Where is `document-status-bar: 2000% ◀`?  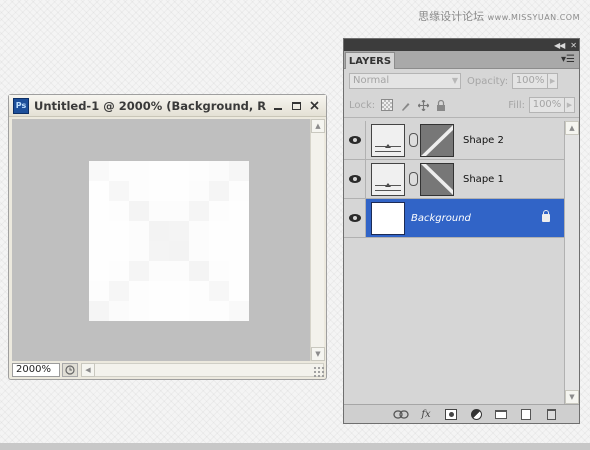
document-status-bar: 2000% ◀ is located at coordinates (168, 370).